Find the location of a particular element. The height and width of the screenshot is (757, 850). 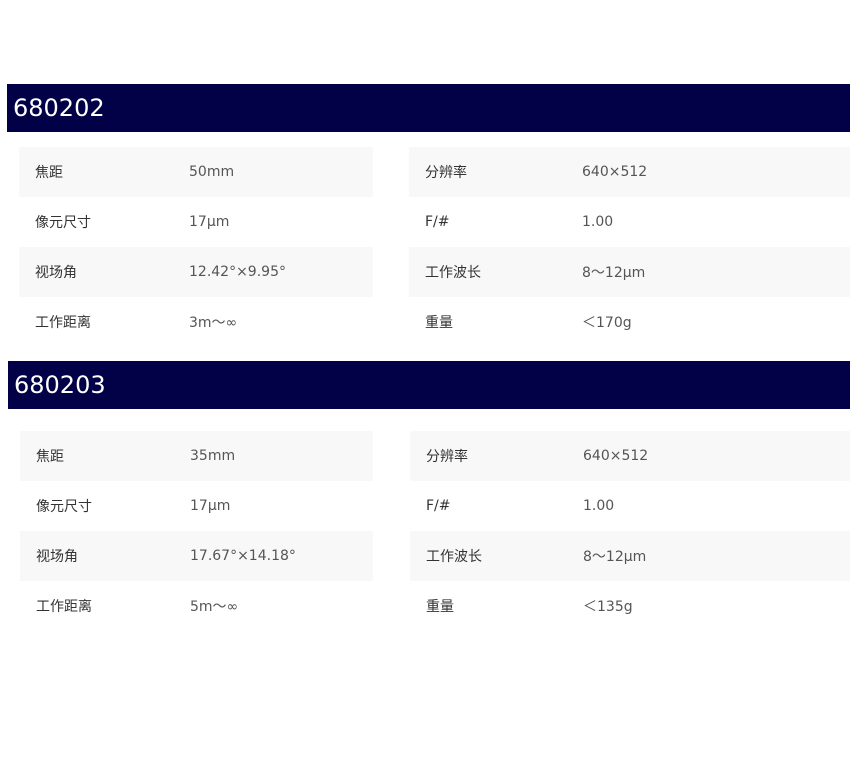

spec-row-working-distance: 工作距离 5m～∞ is located at coordinates (196, 606).